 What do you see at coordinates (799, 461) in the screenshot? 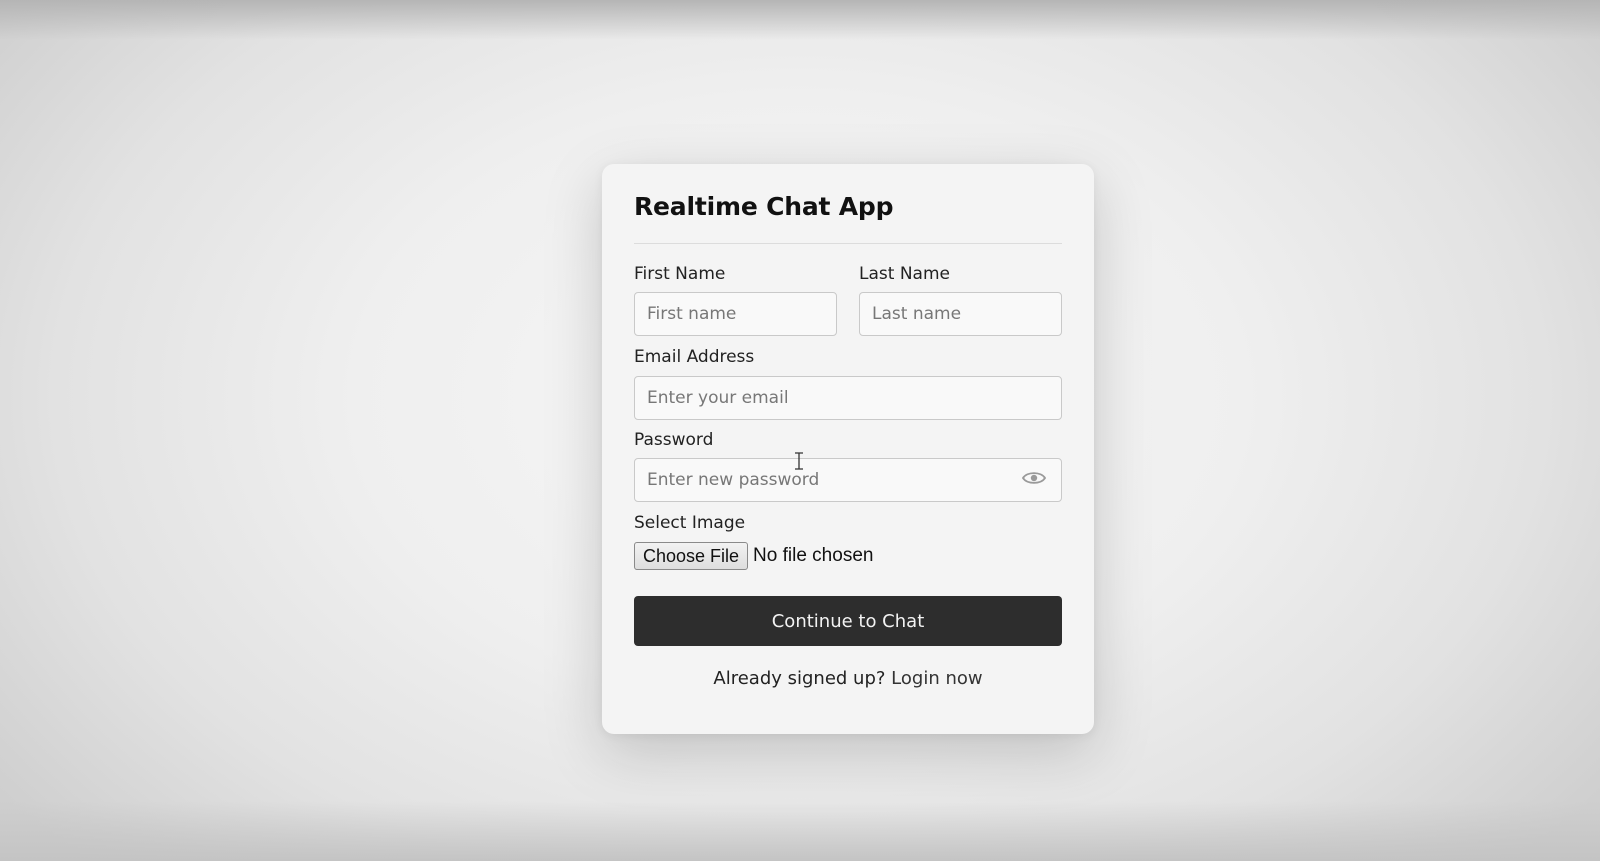
I see `text-cursor-icon` at bounding box center [799, 461].